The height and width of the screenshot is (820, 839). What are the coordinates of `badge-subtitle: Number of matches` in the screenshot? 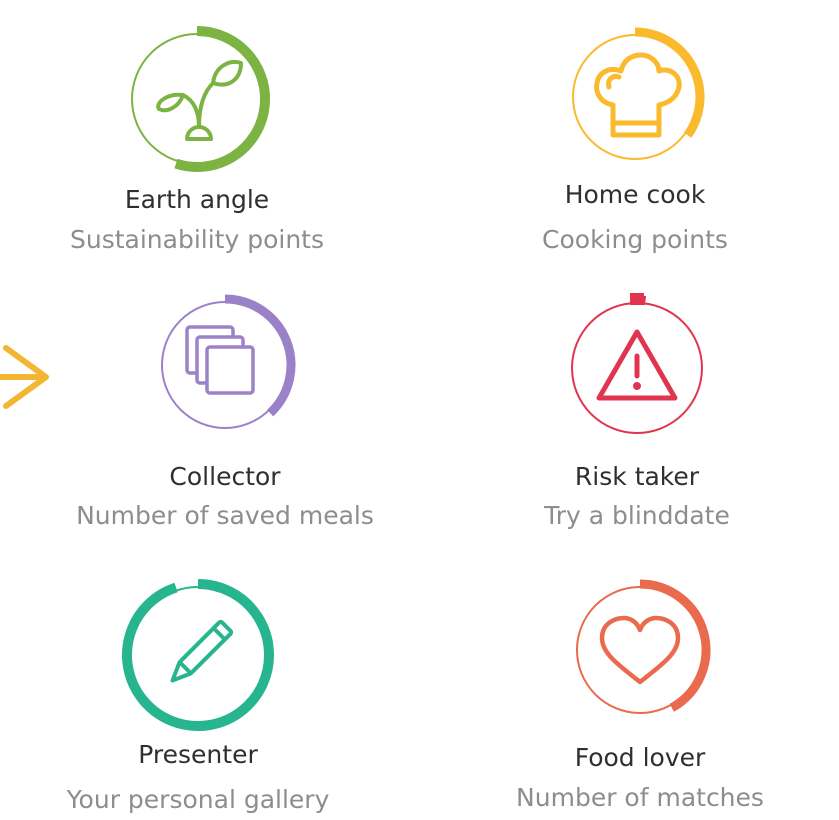 It's located at (640, 797).